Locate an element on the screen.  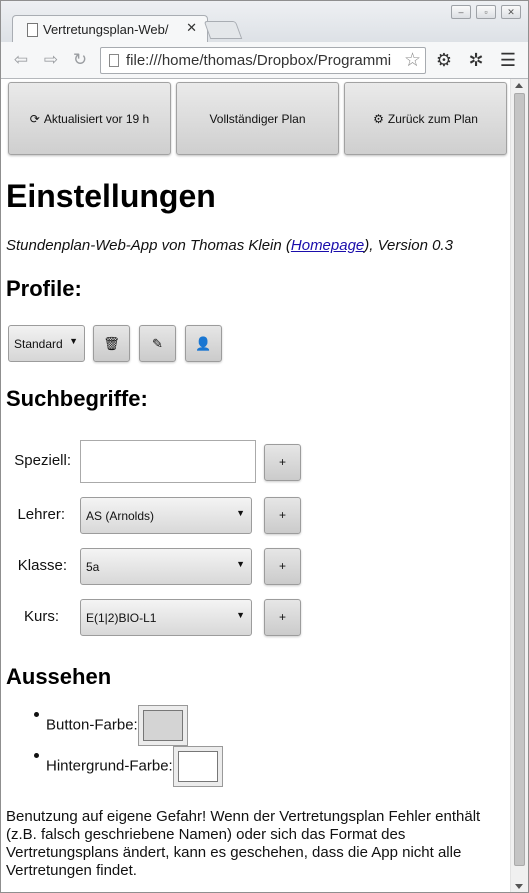
add-class-button: + is located at coordinates (282, 566).